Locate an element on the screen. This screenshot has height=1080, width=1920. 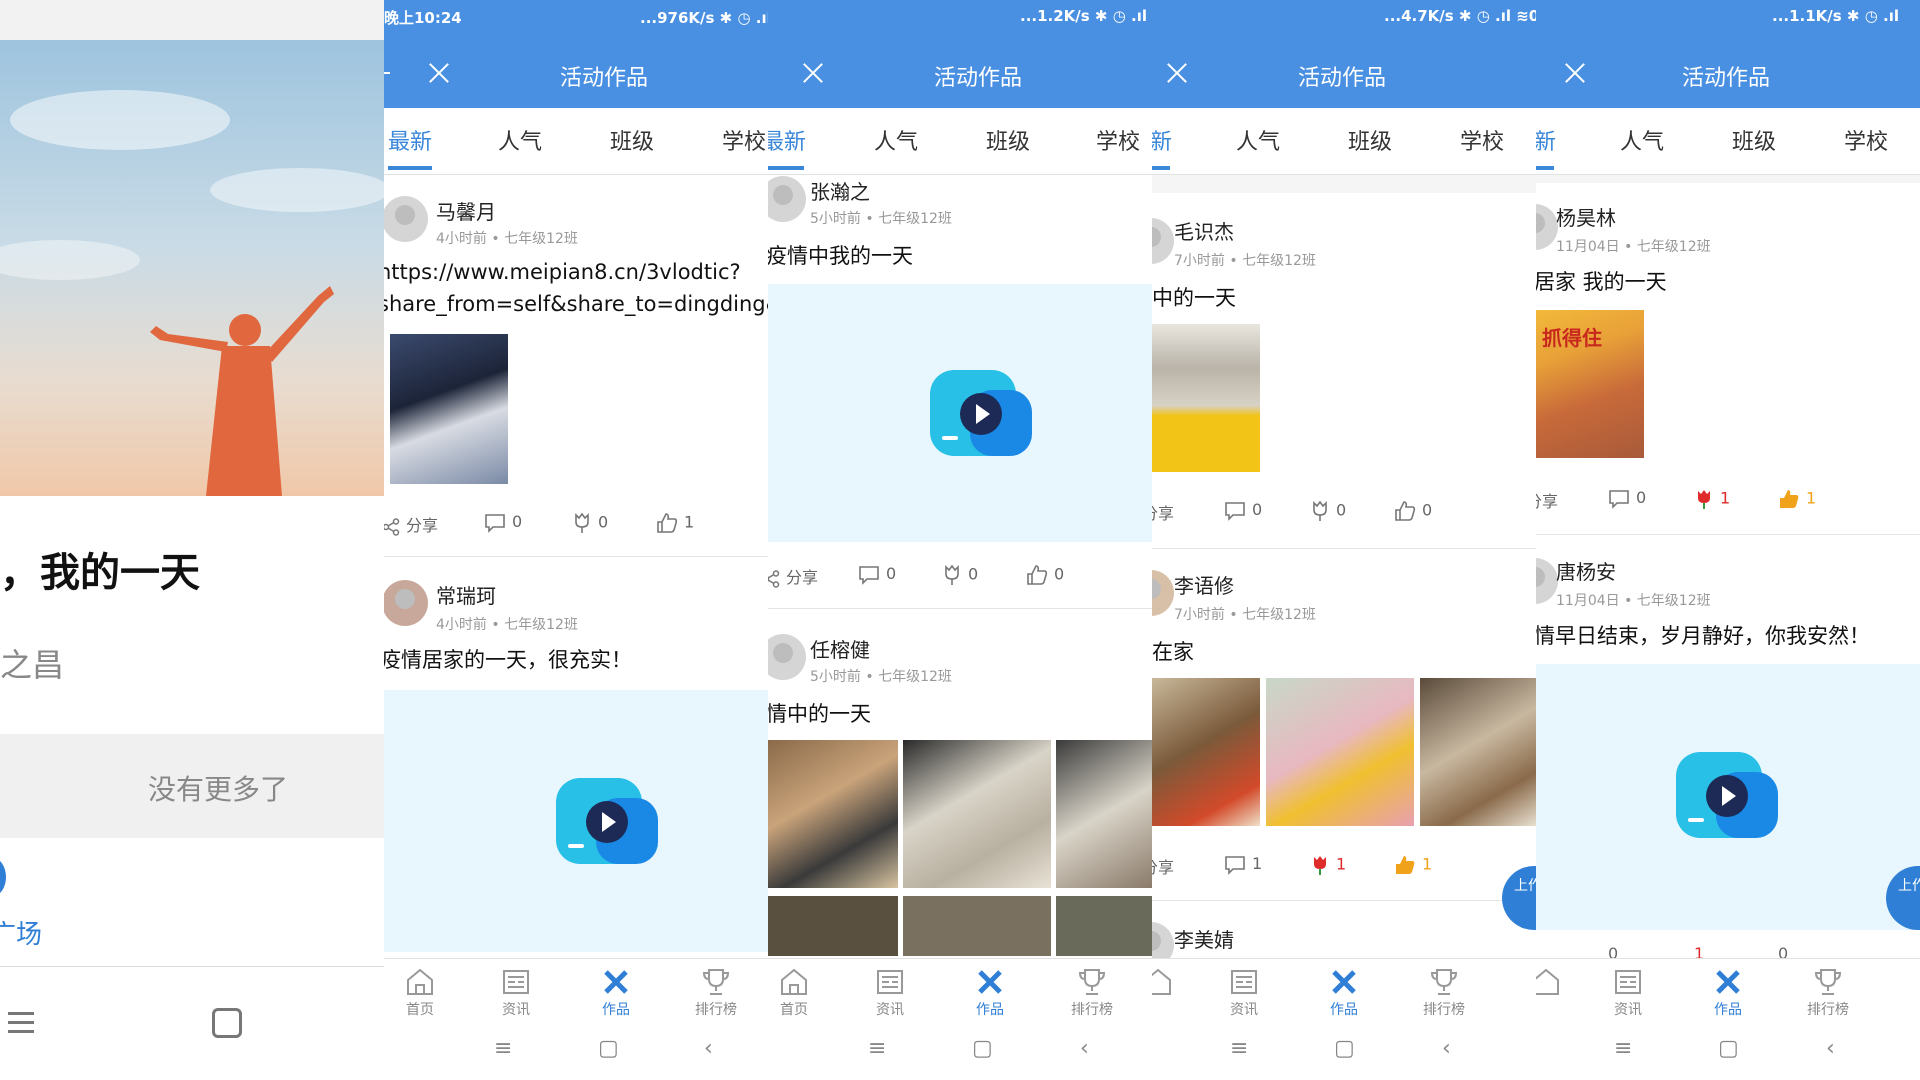
sys-menu-button is located at coordinates (21, 1022).